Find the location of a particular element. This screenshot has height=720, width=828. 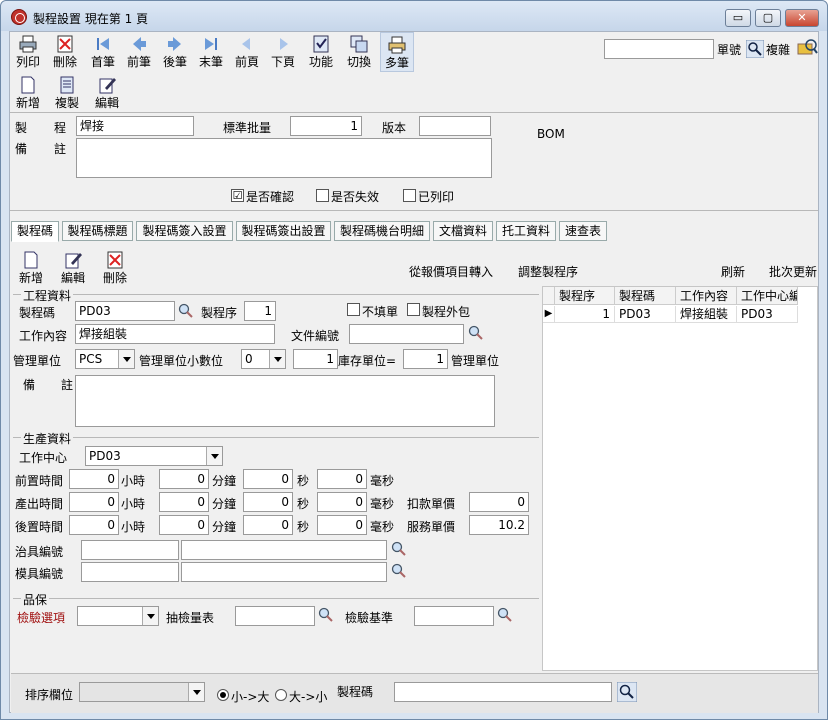

inspect-option-select is located at coordinates (118, 616).